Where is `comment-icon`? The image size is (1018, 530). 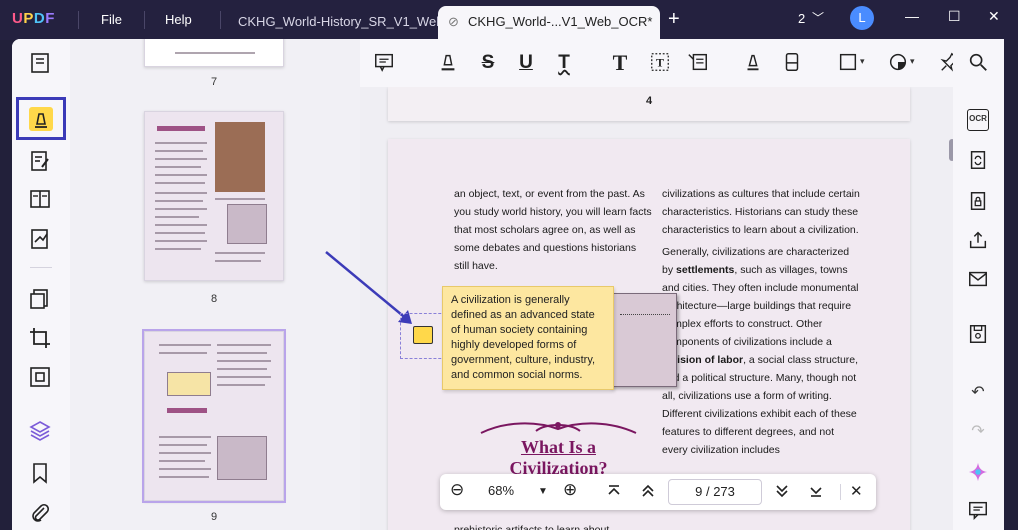
comment-icon is located at coordinates (41, 119).